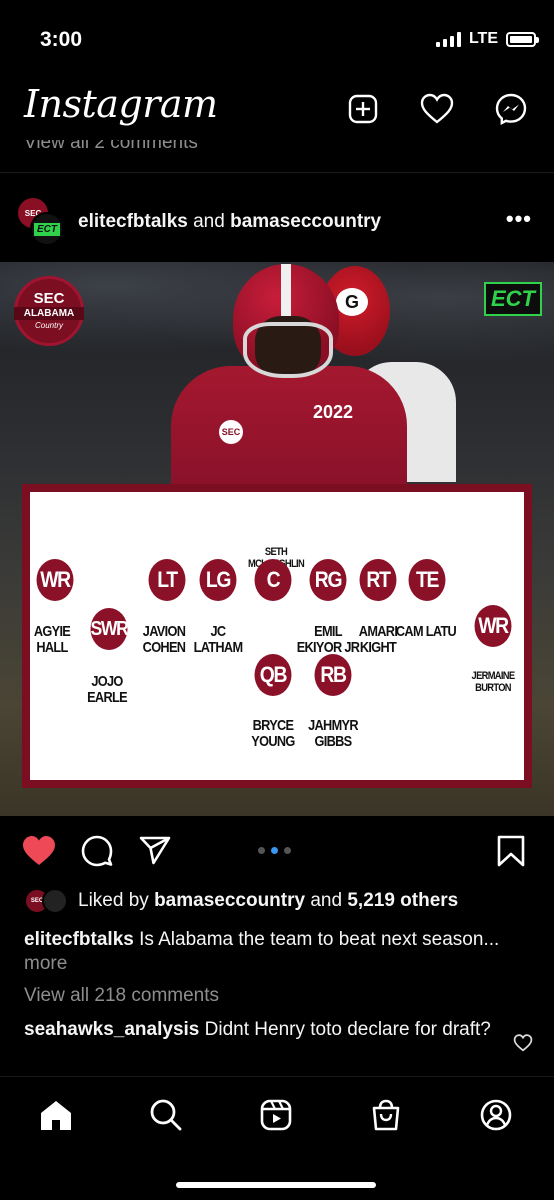 Image resolution: width=554 pixels, height=1200 pixels. What do you see at coordinates (290, 384) in the screenshot?
I see `alabama-player: 2022 SEC` at bounding box center [290, 384].